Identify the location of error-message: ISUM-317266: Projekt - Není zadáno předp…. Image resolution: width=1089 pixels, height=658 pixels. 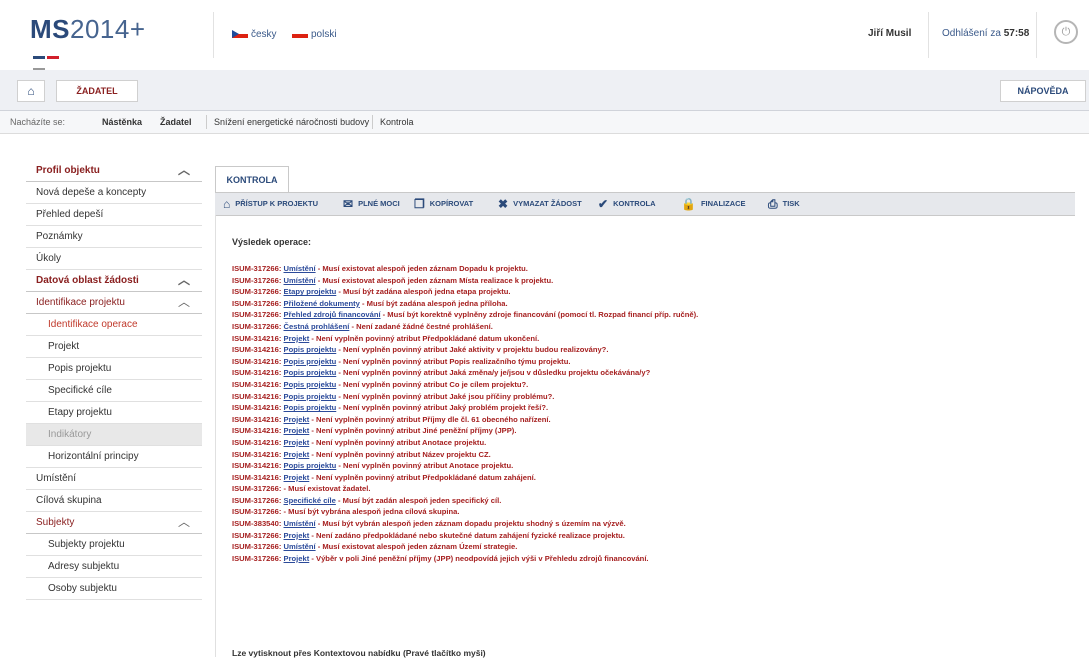
(652, 536).